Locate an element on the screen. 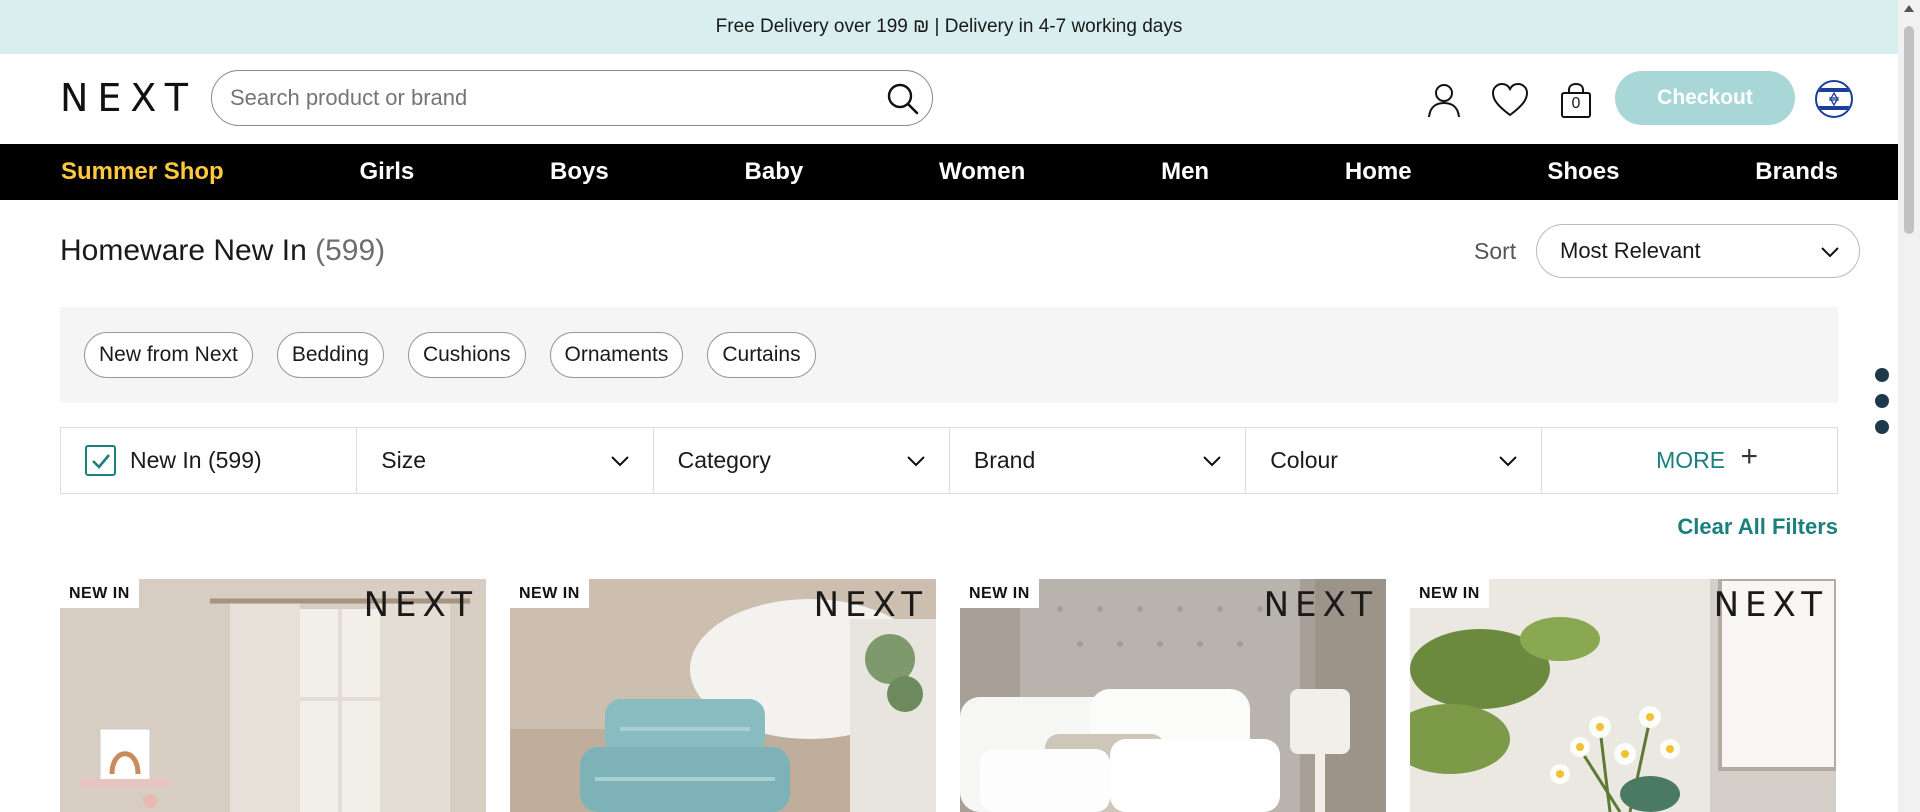 The image size is (1920, 812). plus-icon: + is located at coordinates (1749, 456).